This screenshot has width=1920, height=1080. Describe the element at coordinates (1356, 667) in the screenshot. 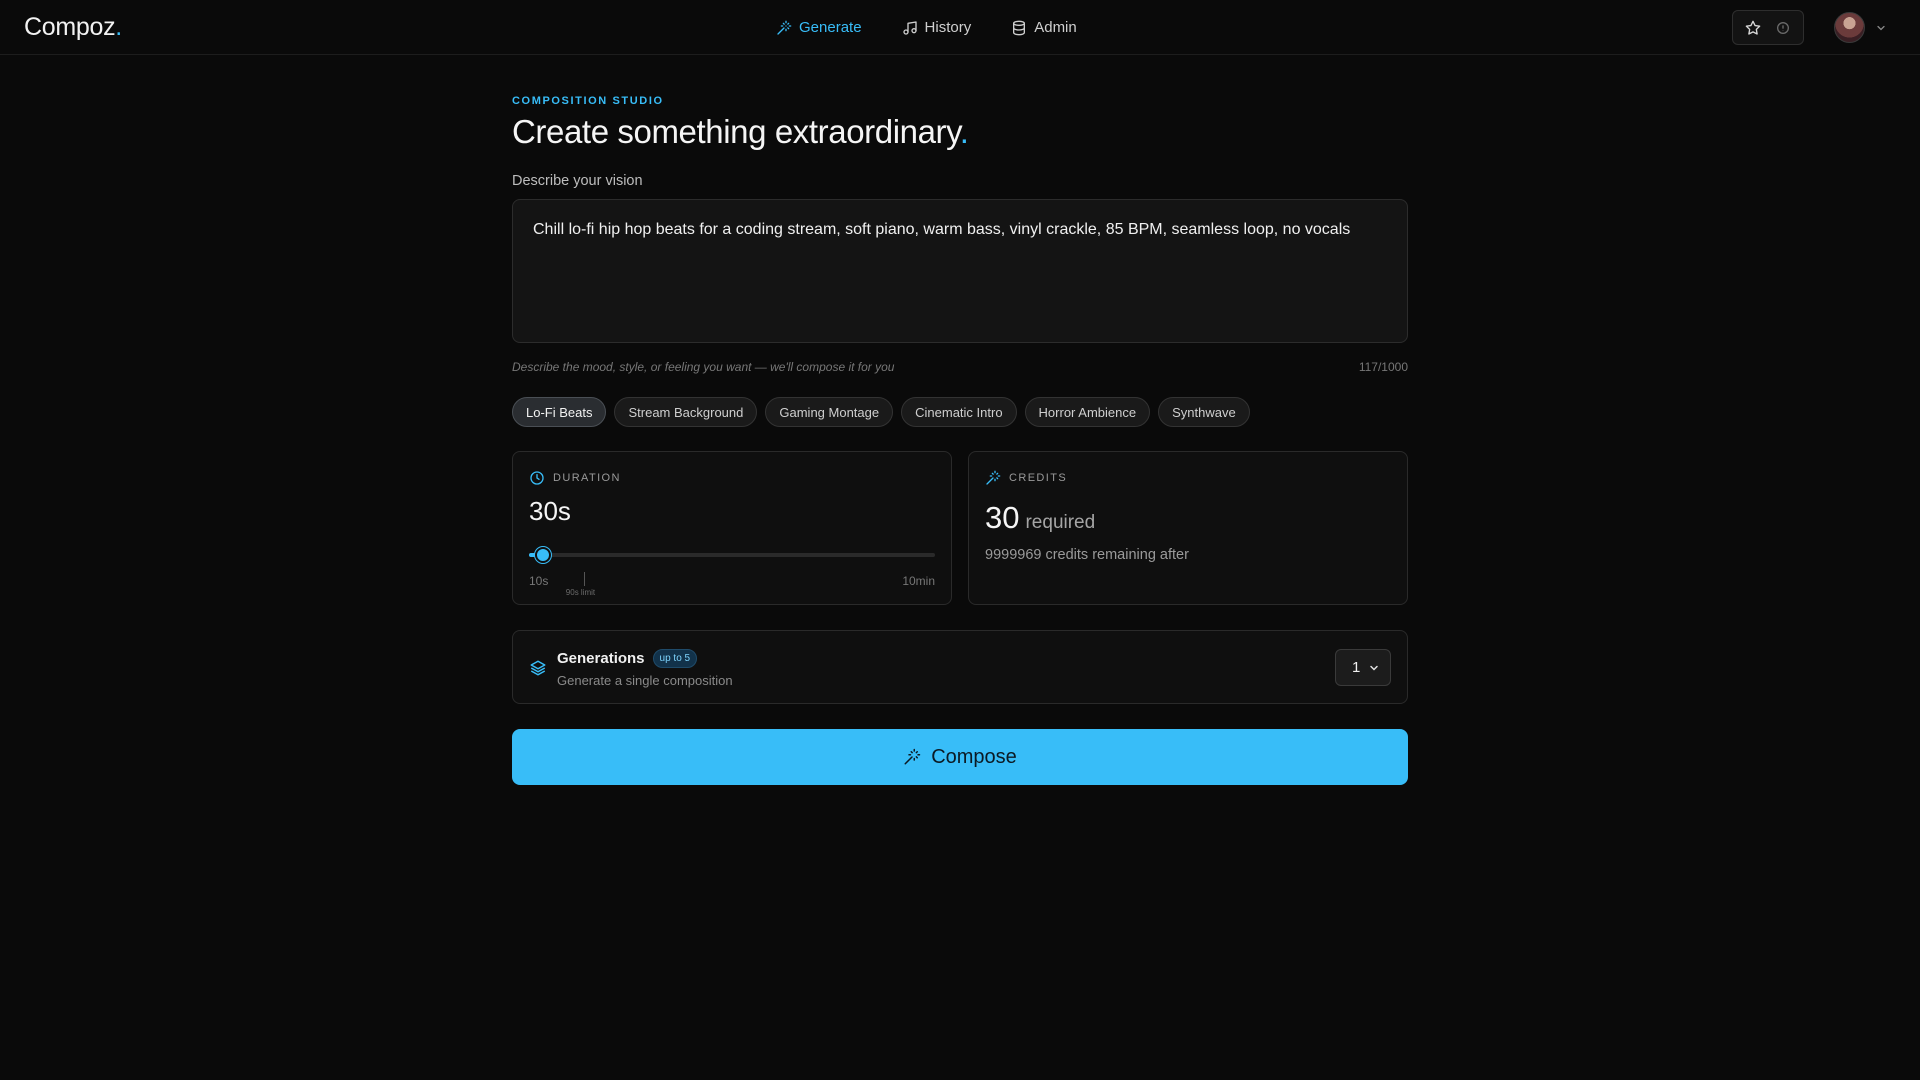

I see `generations-selected-value: 1` at that location.